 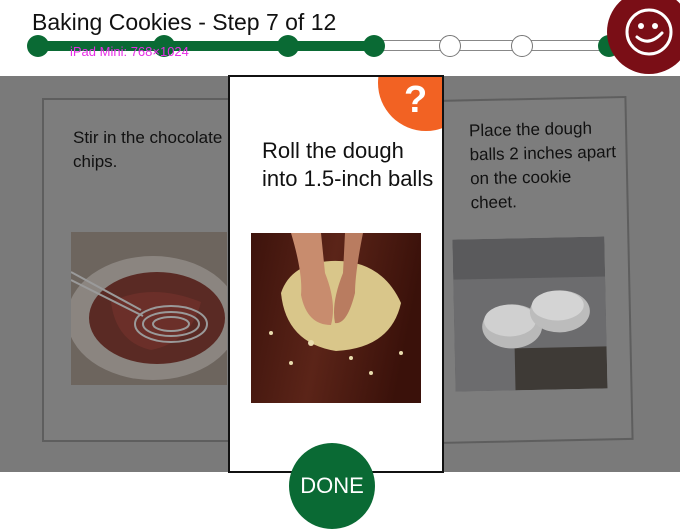 What do you see at coordinates (530, 314) in the screenshot?
I see `dough-balls-photo` at bounding box center [530, 314].